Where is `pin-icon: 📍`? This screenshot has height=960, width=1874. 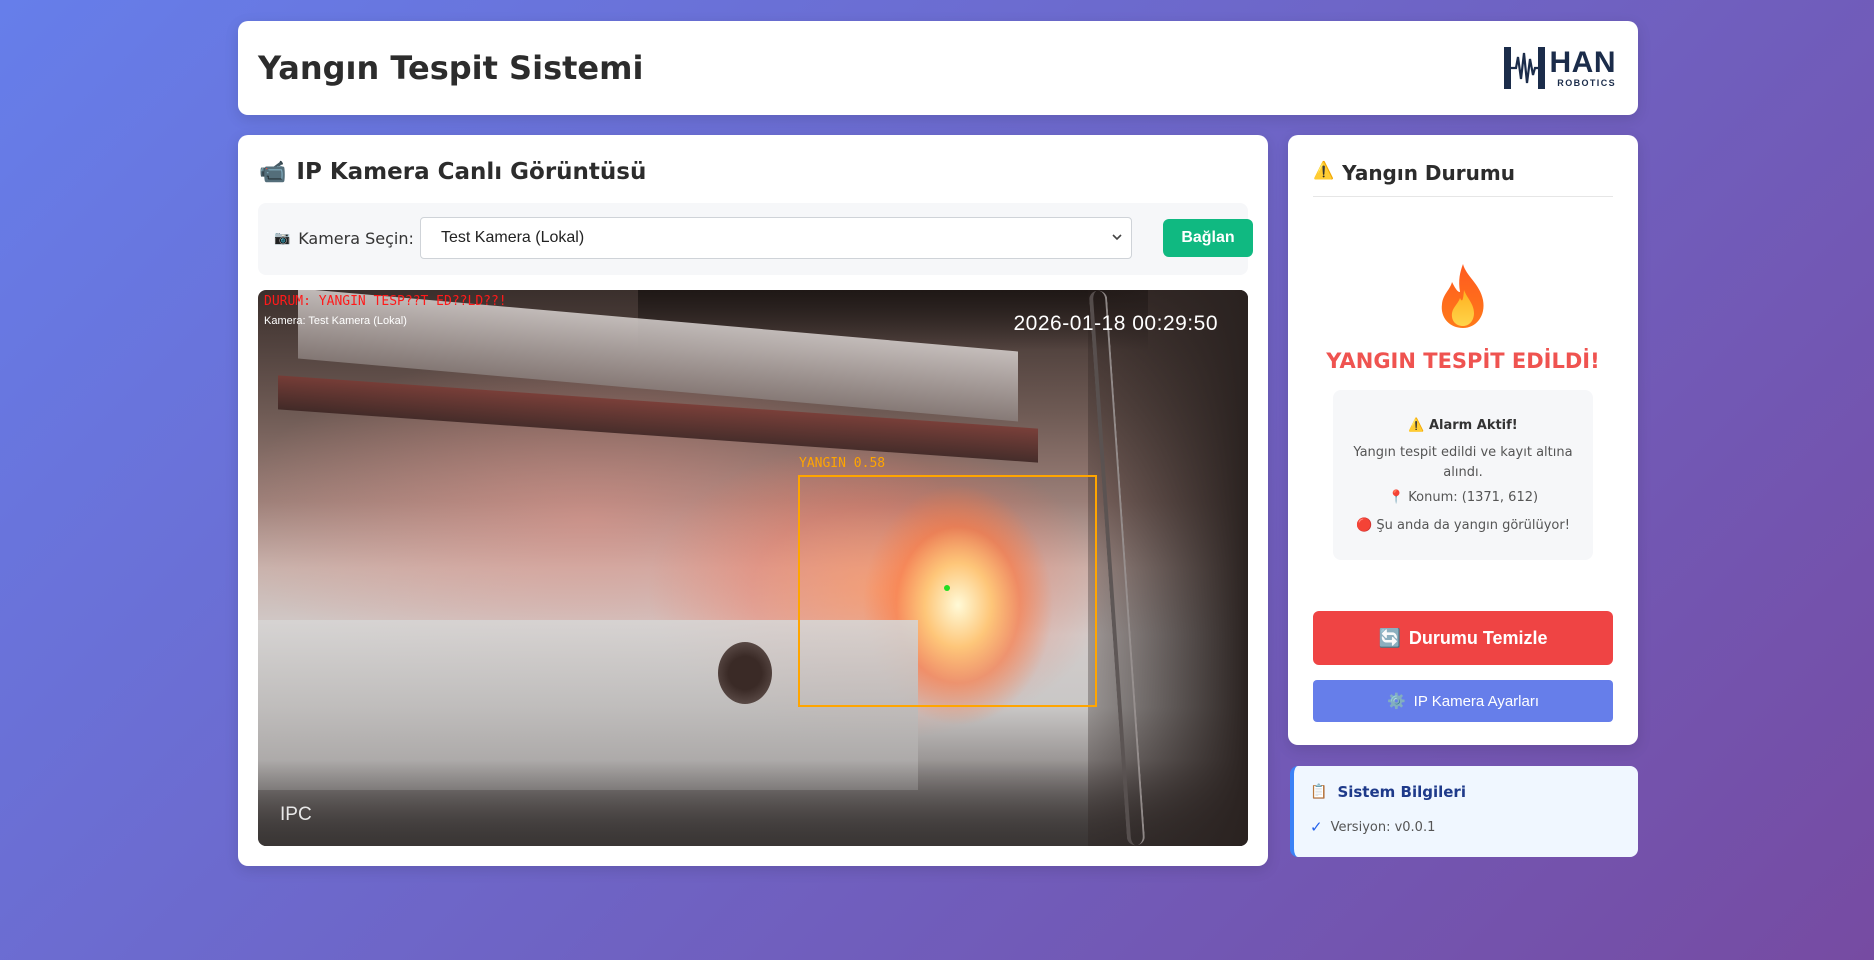 pin-icon: 📍 is located at coordinates (1396, 497).